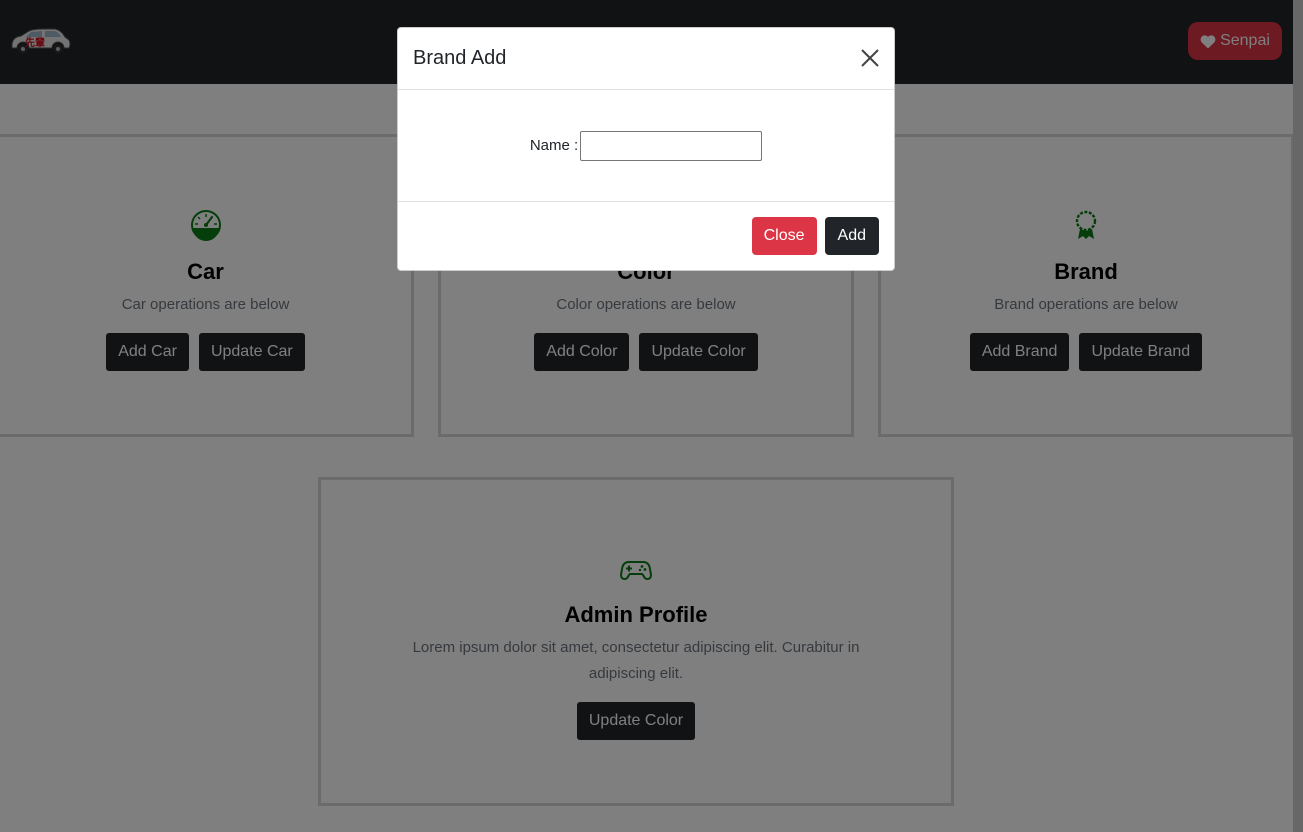 The height and width of the screenshot is (832, 1303). Describe the element at coordinates (646, 59) in the screenshot. I see `modal-header: Brand Add` at that location.